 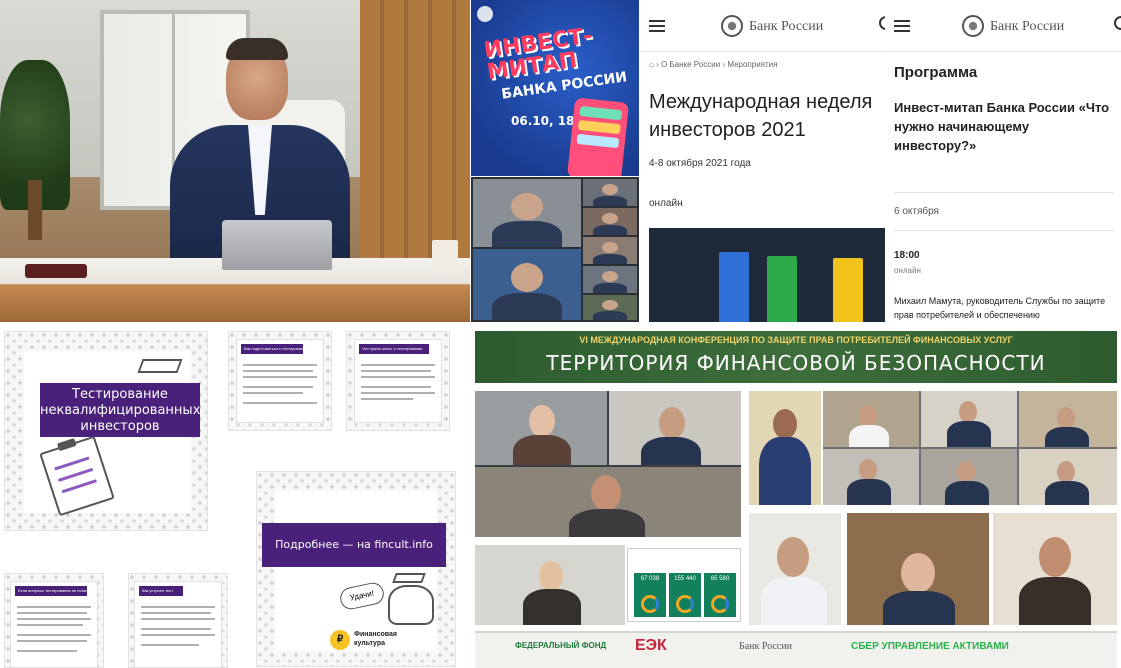 I want to click on bank-logo-icon, so click(x=485, y=14).